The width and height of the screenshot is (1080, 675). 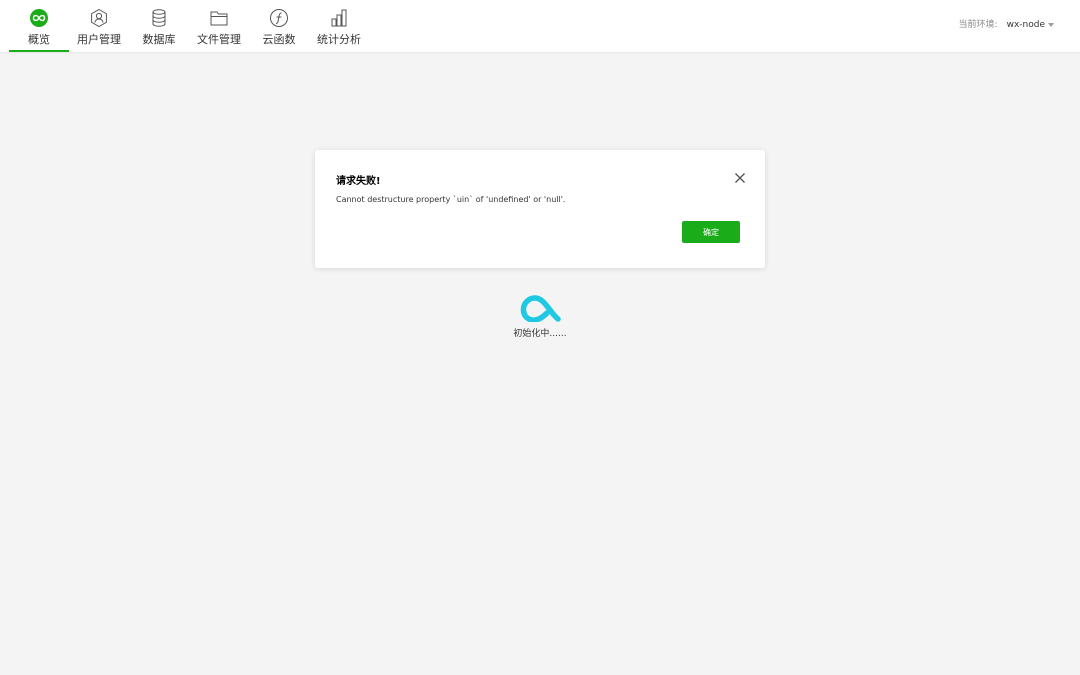 I want to click on nav-item-label: 概览, so click(x=39, y=39).